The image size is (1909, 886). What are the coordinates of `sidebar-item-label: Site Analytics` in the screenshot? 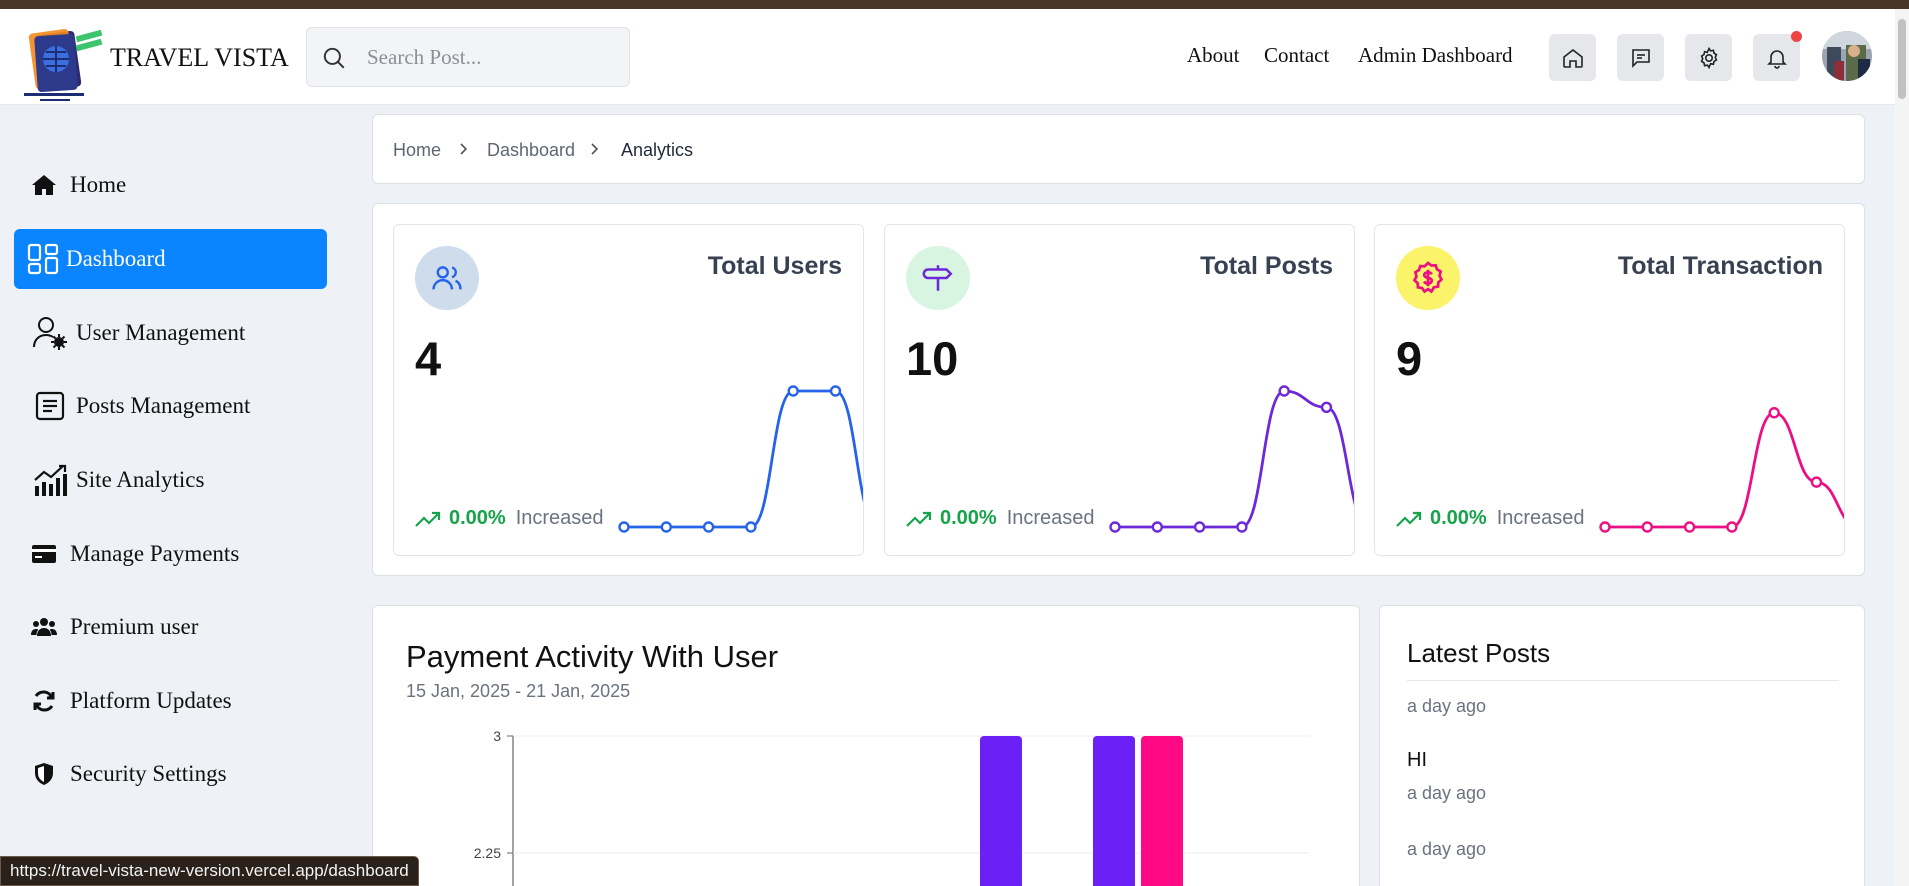 It's located at (140, 479).